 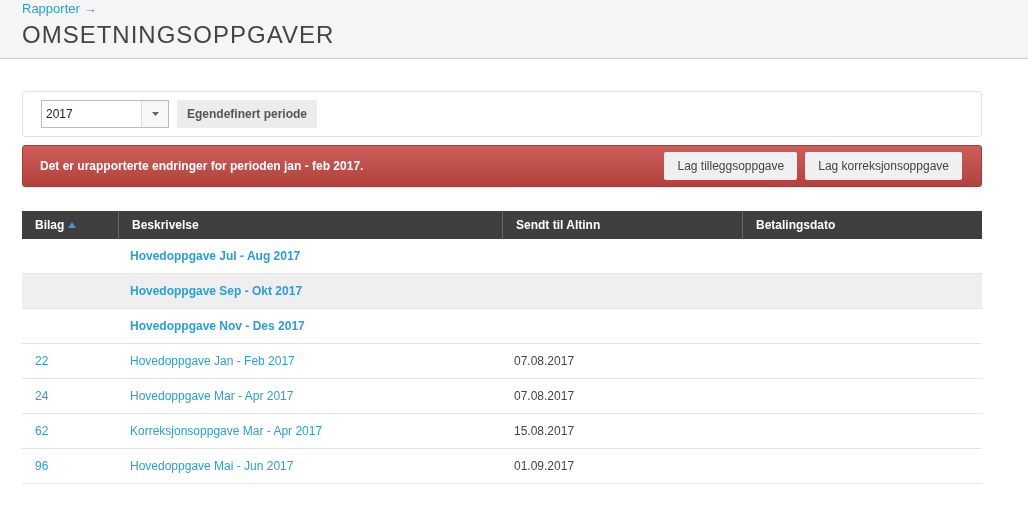 What do you see at coordinates (155, 114) in the screenshot?
I see `caret-icon` at bounding box center [155, 114].